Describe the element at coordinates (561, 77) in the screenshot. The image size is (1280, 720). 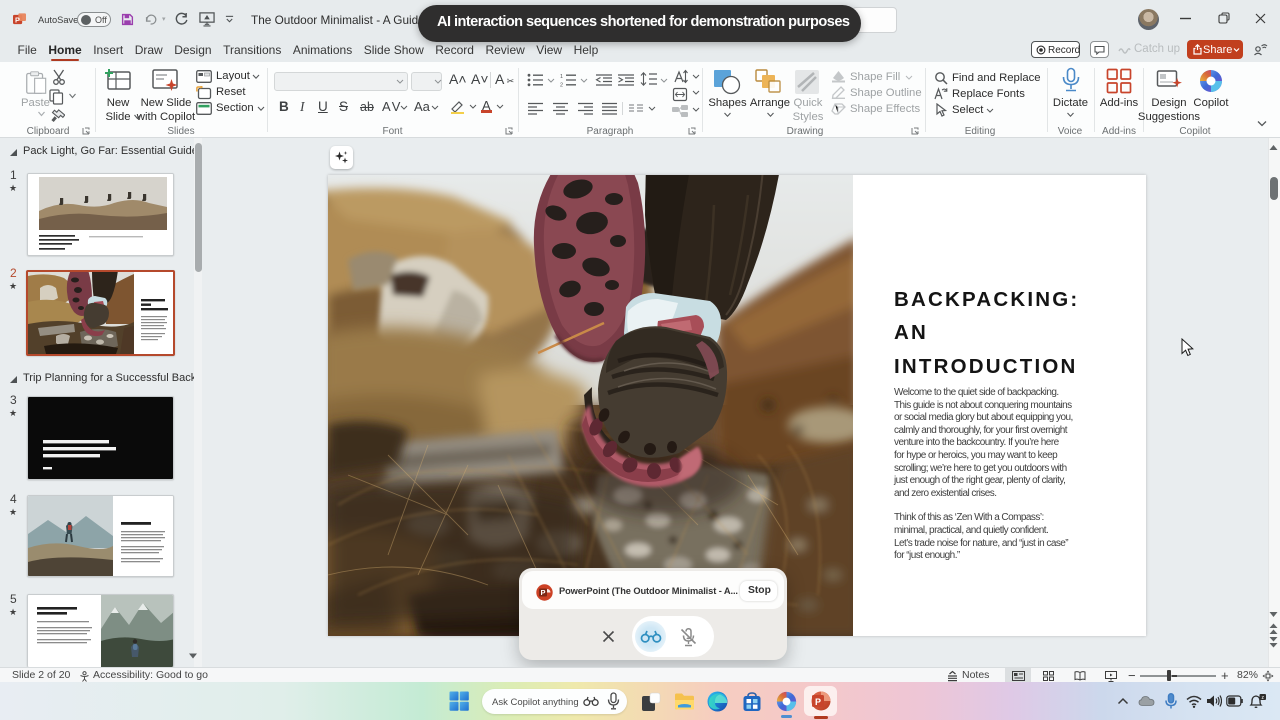
I see `svg-text: 1` at that location.